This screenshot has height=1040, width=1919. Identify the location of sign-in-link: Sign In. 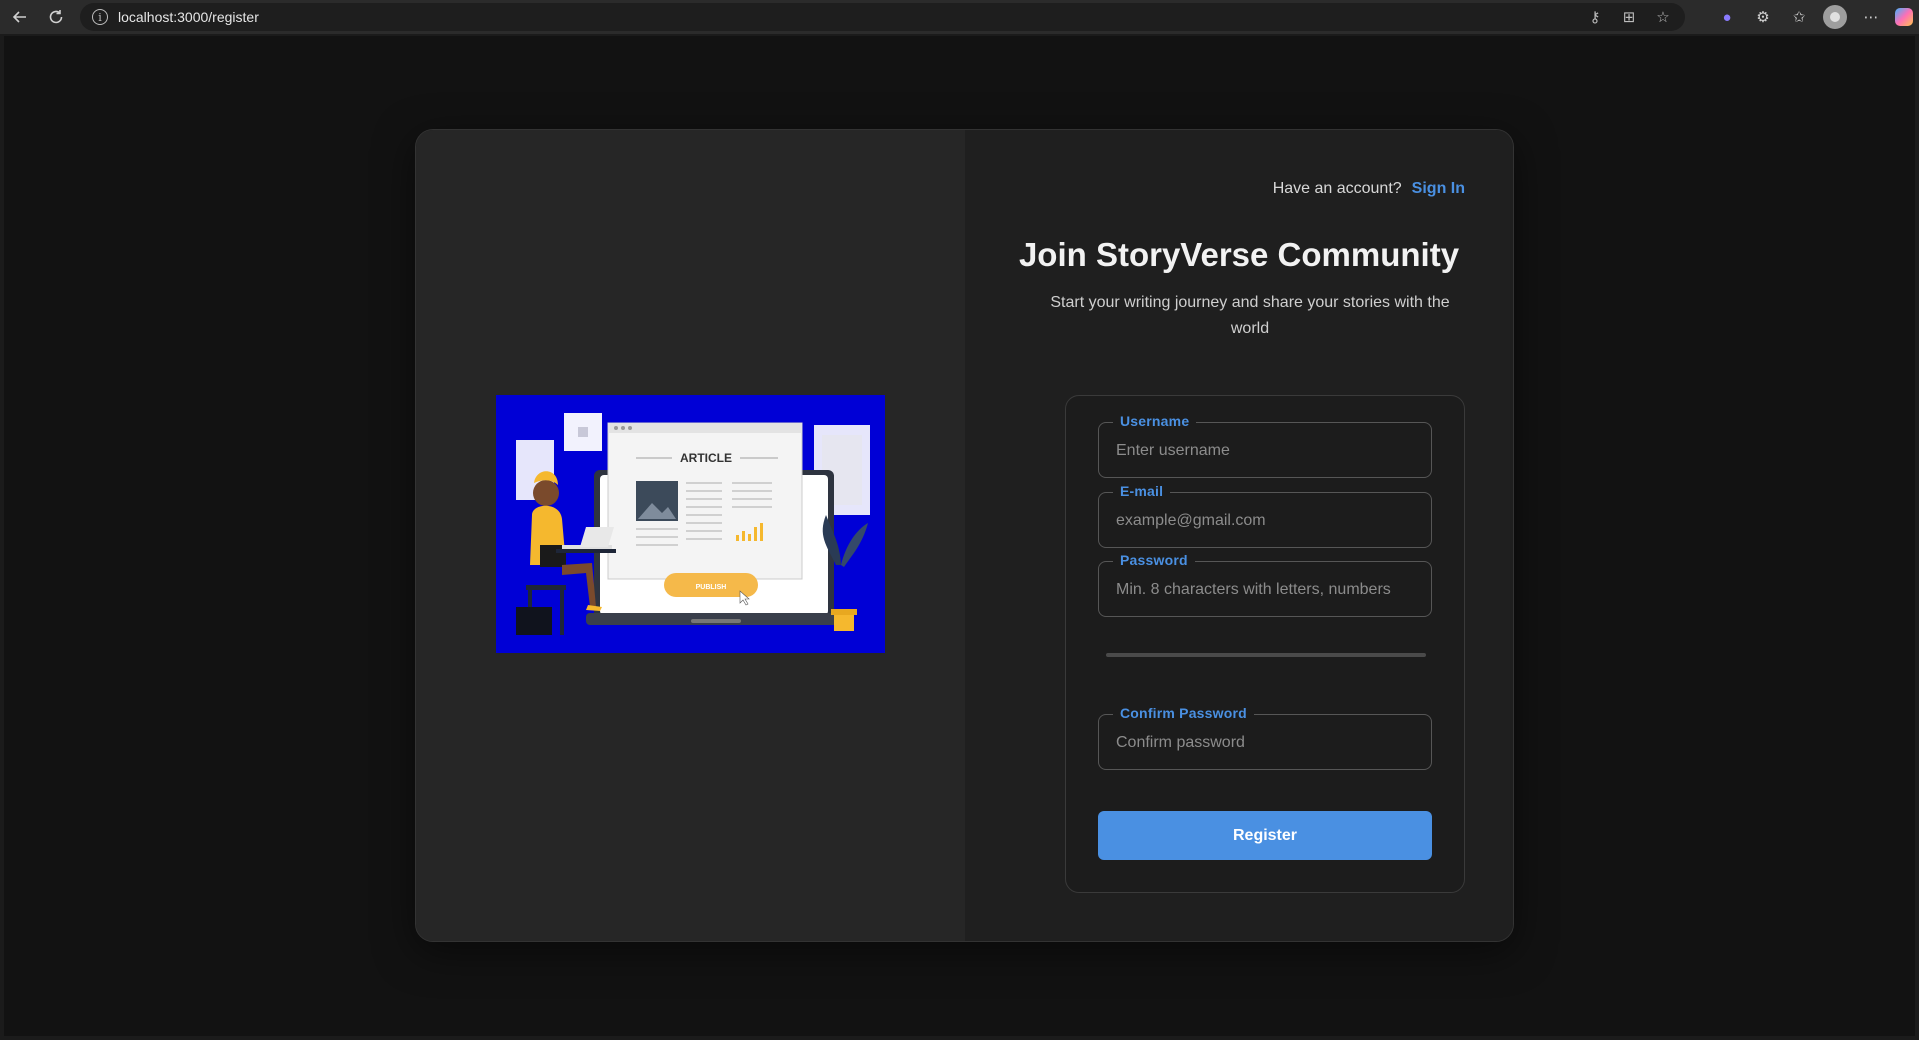
(1438, 188).